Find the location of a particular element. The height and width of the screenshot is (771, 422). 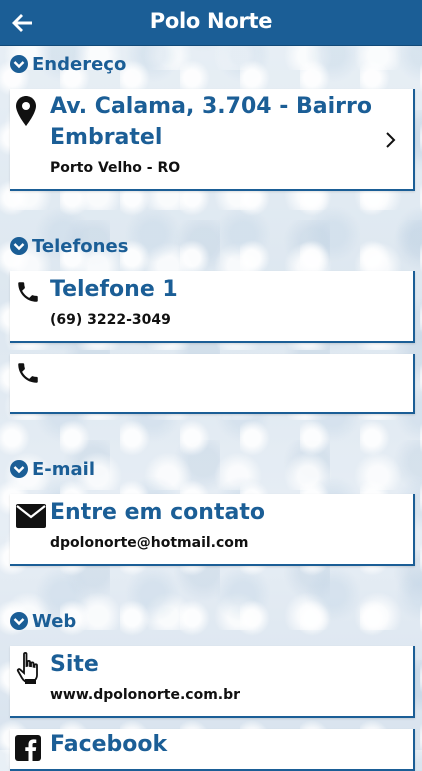

facebook-card: Facebook is located at coordinates (212, 750).